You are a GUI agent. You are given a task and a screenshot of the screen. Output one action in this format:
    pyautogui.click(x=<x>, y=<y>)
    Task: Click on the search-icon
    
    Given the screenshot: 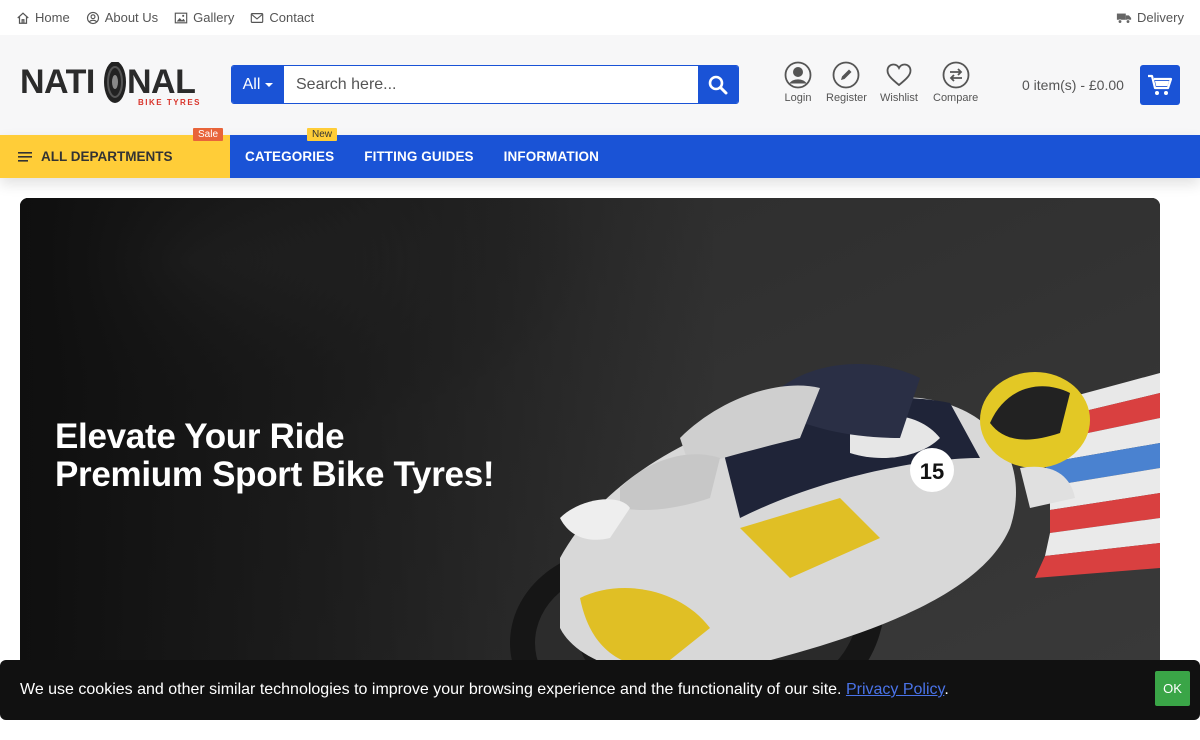 What is the action you would take?
    pyautogui.click(x=718, y=84)
    